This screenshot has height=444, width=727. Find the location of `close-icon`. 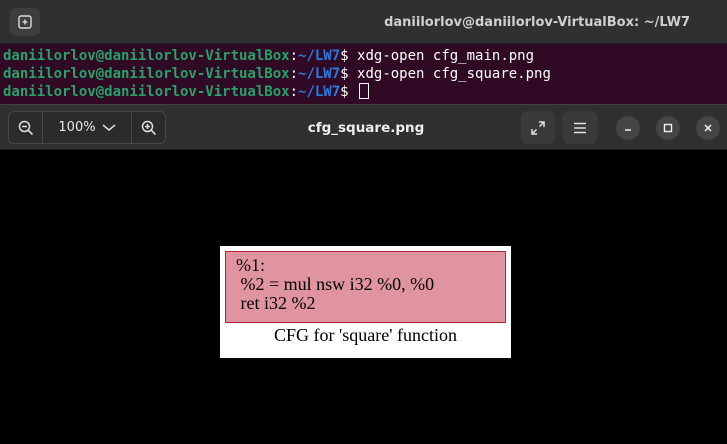

close-icon is located at coordinates (708, 128).